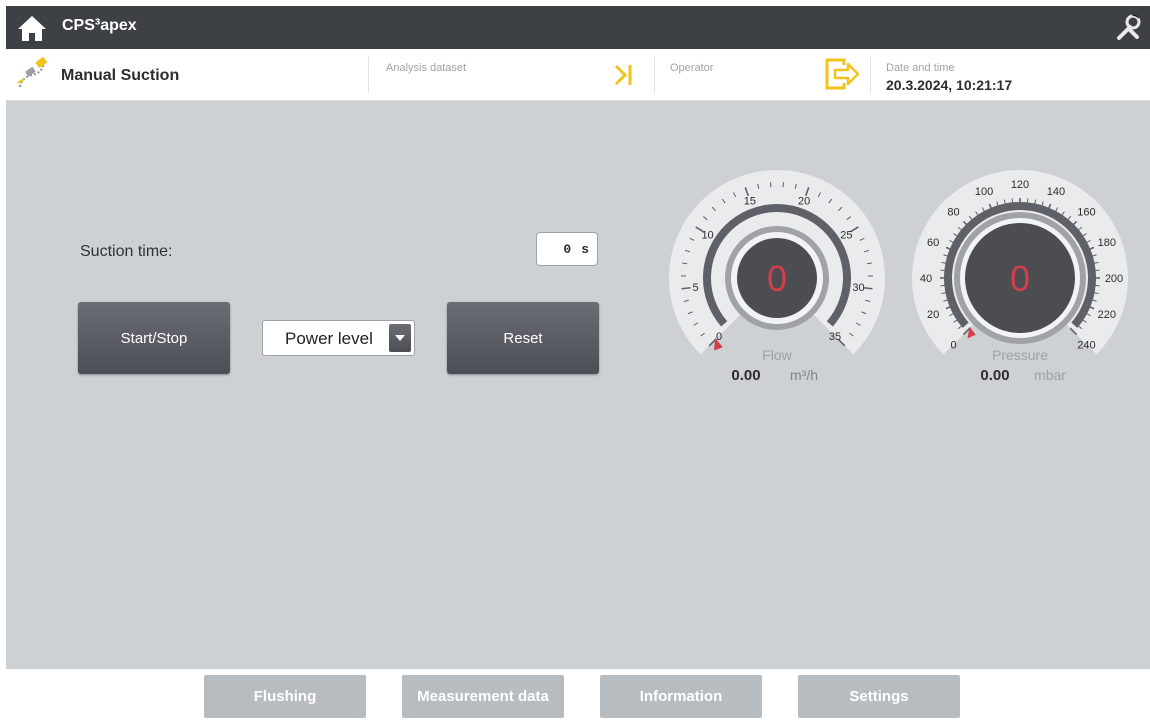 The image size is (1150, 724). What do you see at coordinates (777, 355) in the screenshot?
I see `flow-title: Flow` at bounding box center [777, 355].